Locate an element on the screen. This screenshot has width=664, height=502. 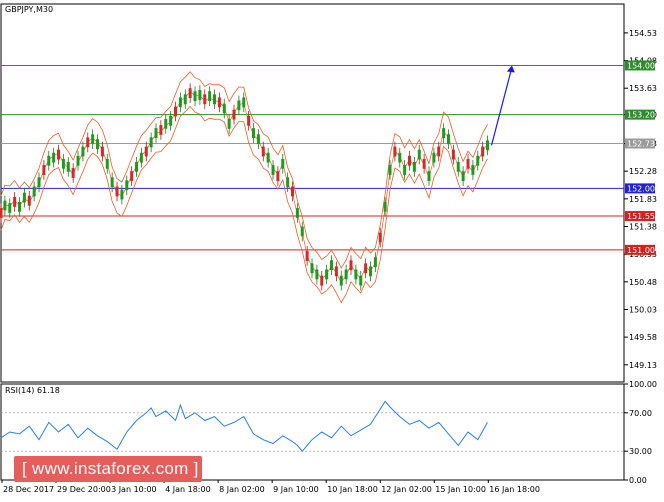
price-chart-title: GBPJPY,M30 is located at coordinates (29, 9).